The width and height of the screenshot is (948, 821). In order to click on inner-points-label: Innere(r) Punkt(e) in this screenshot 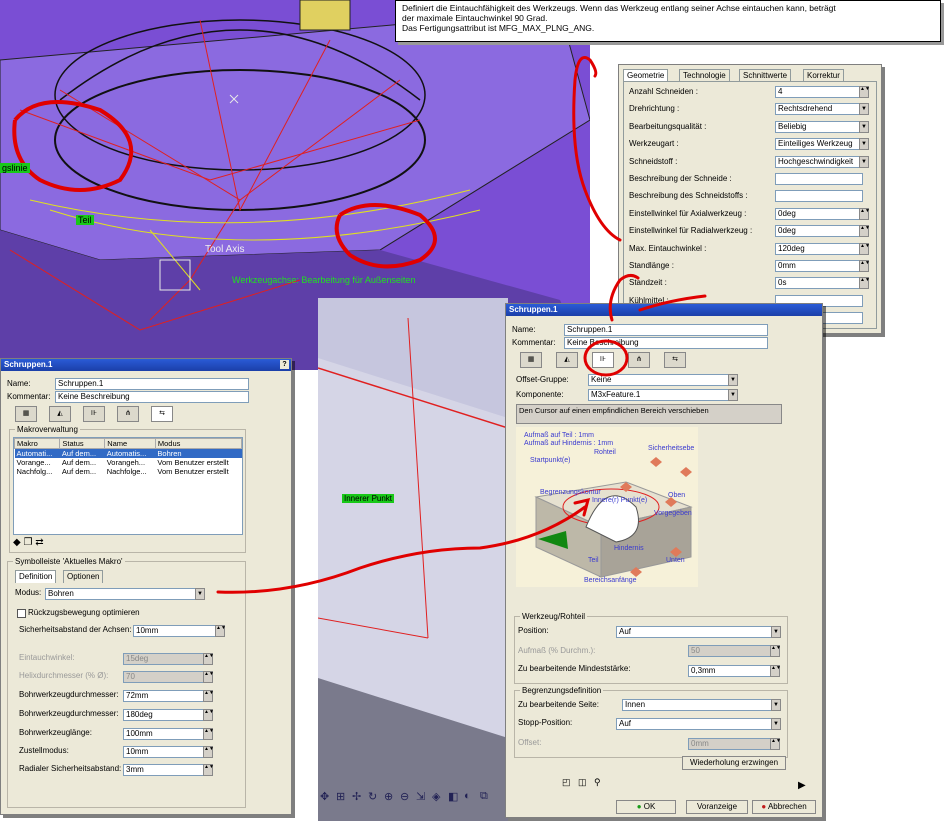, I will do `click(619, 500)`.